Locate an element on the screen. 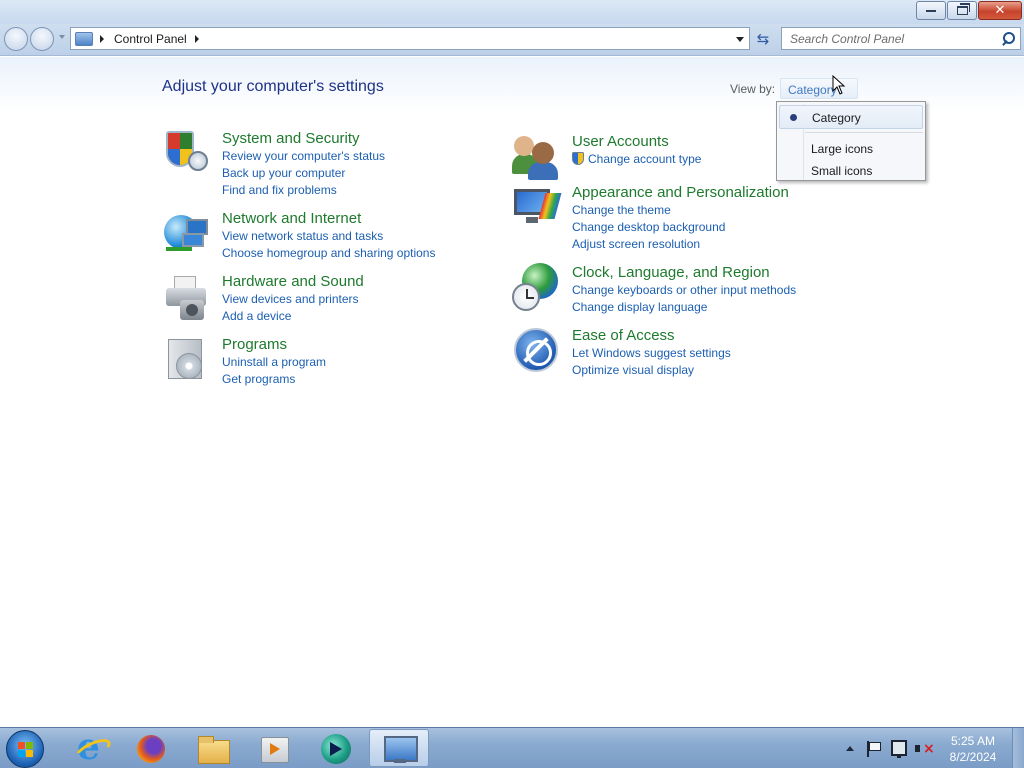 Image resolution: width=1024 pixels, height=768 pixels. search-box is located at coordinates (901, 38).